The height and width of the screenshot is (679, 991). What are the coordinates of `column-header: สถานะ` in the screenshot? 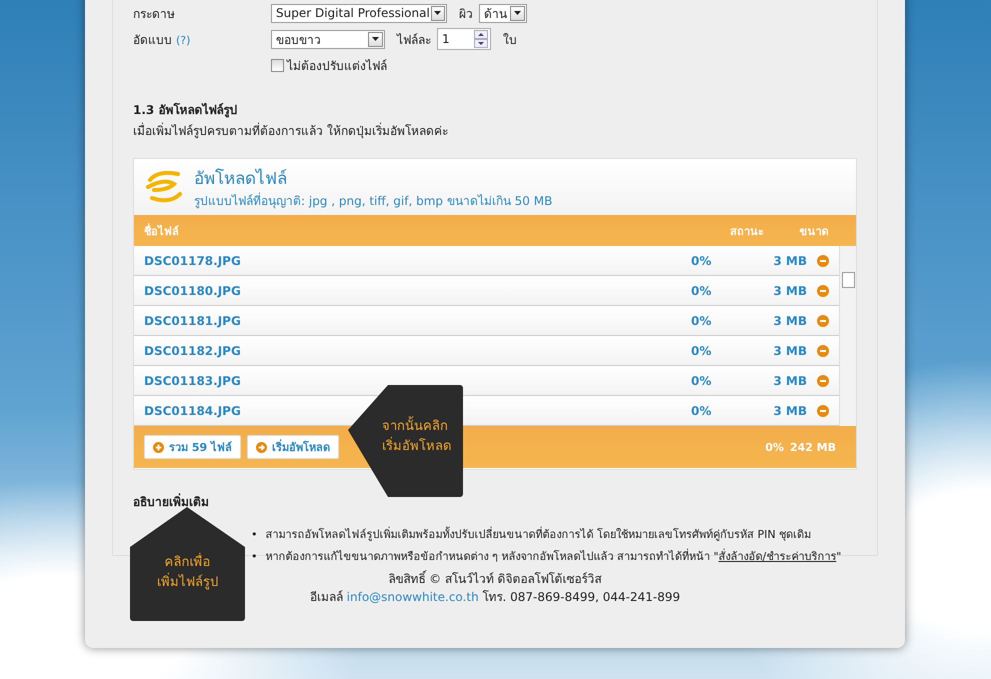 It's located at (747, 232).